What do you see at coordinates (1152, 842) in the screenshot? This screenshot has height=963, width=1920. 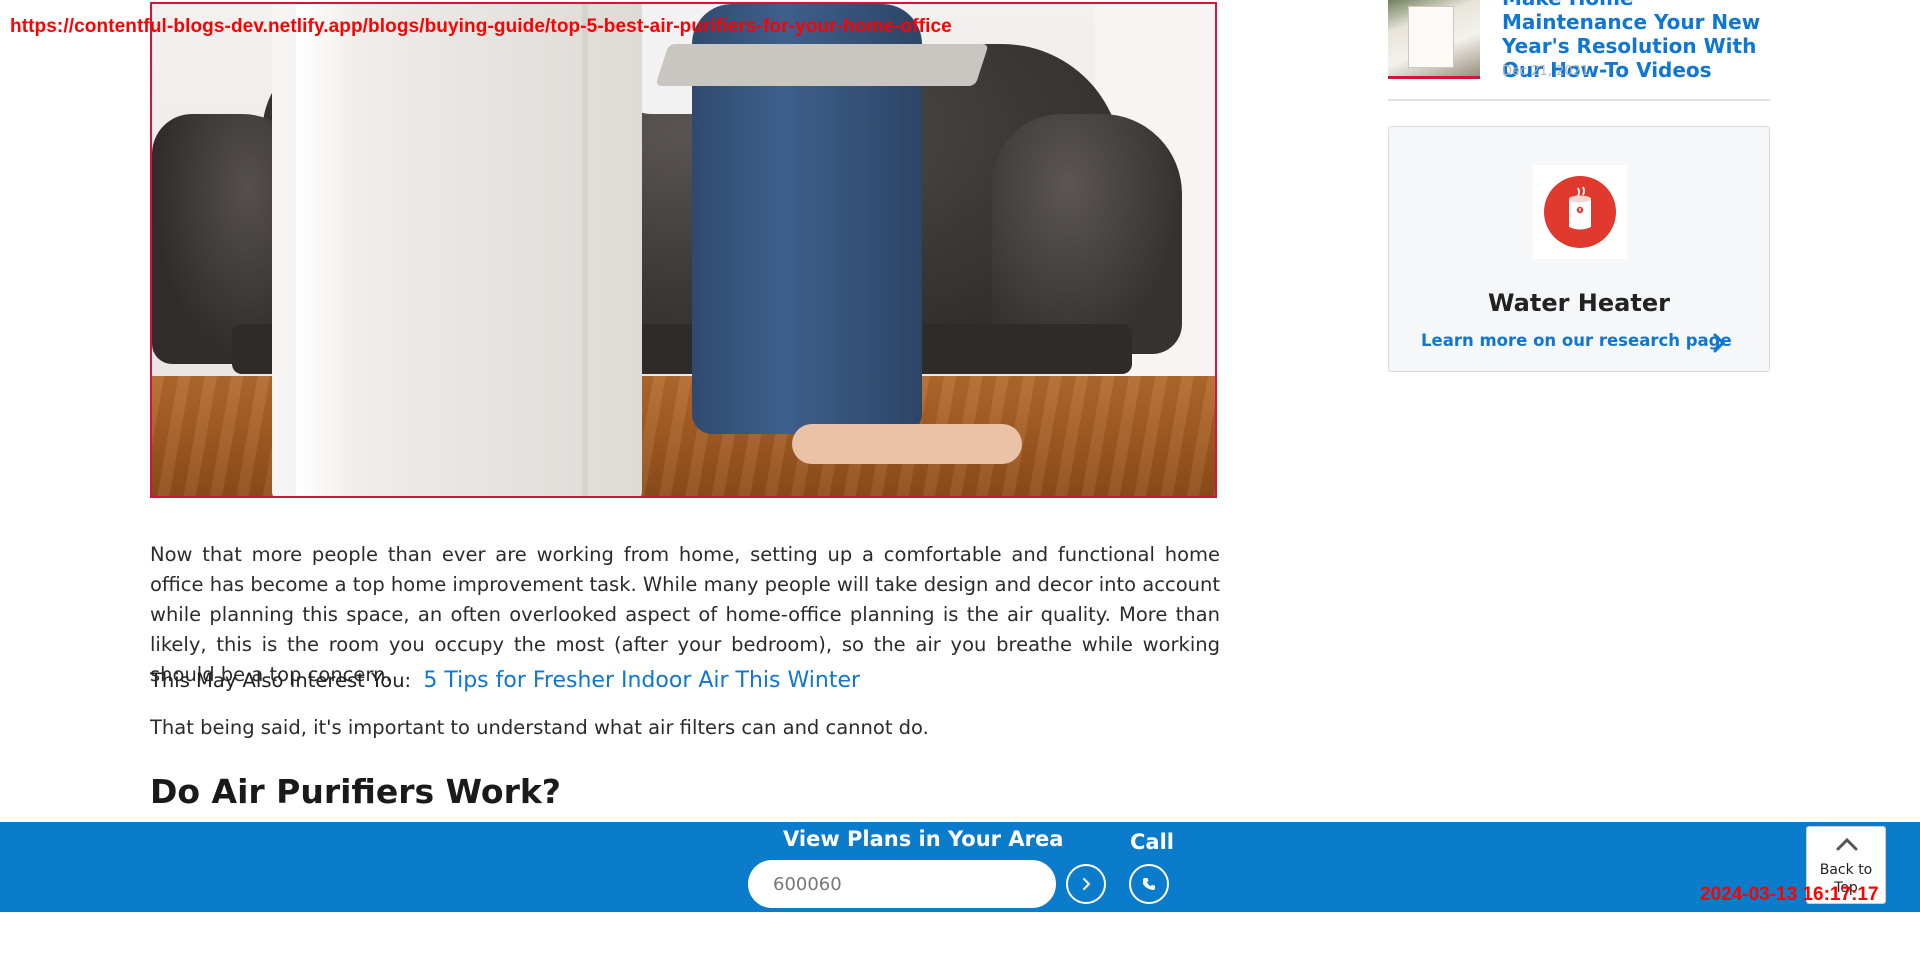 I see `call-label: Call` at bounding box center [1152, 842].